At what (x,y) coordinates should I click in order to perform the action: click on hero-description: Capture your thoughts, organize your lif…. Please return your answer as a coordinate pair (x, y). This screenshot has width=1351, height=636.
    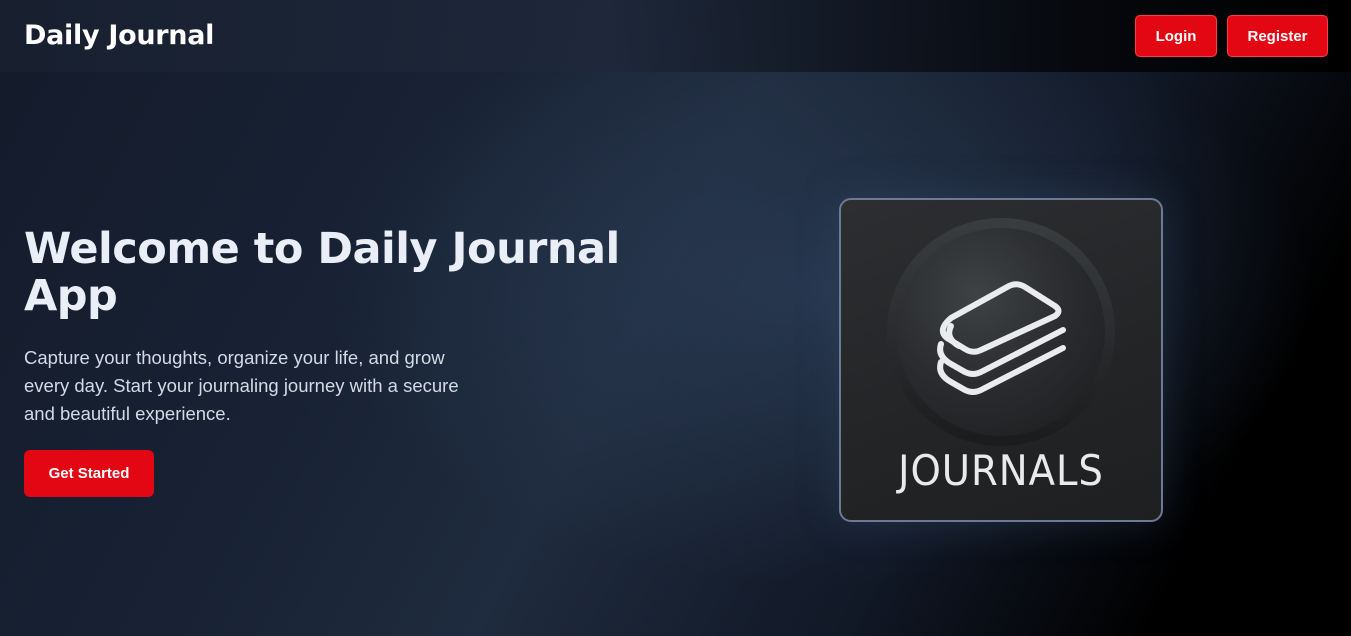
    Looking at the image, I should click on (241, 385).